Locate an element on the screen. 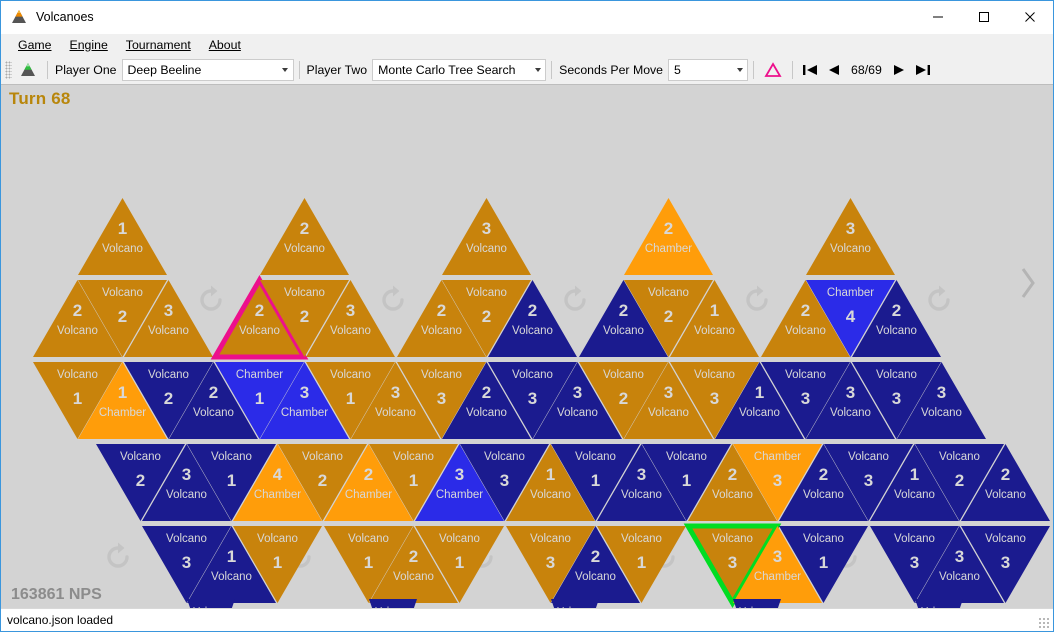  status-message: volcano.json loaded is located at coordinates (60, 620).